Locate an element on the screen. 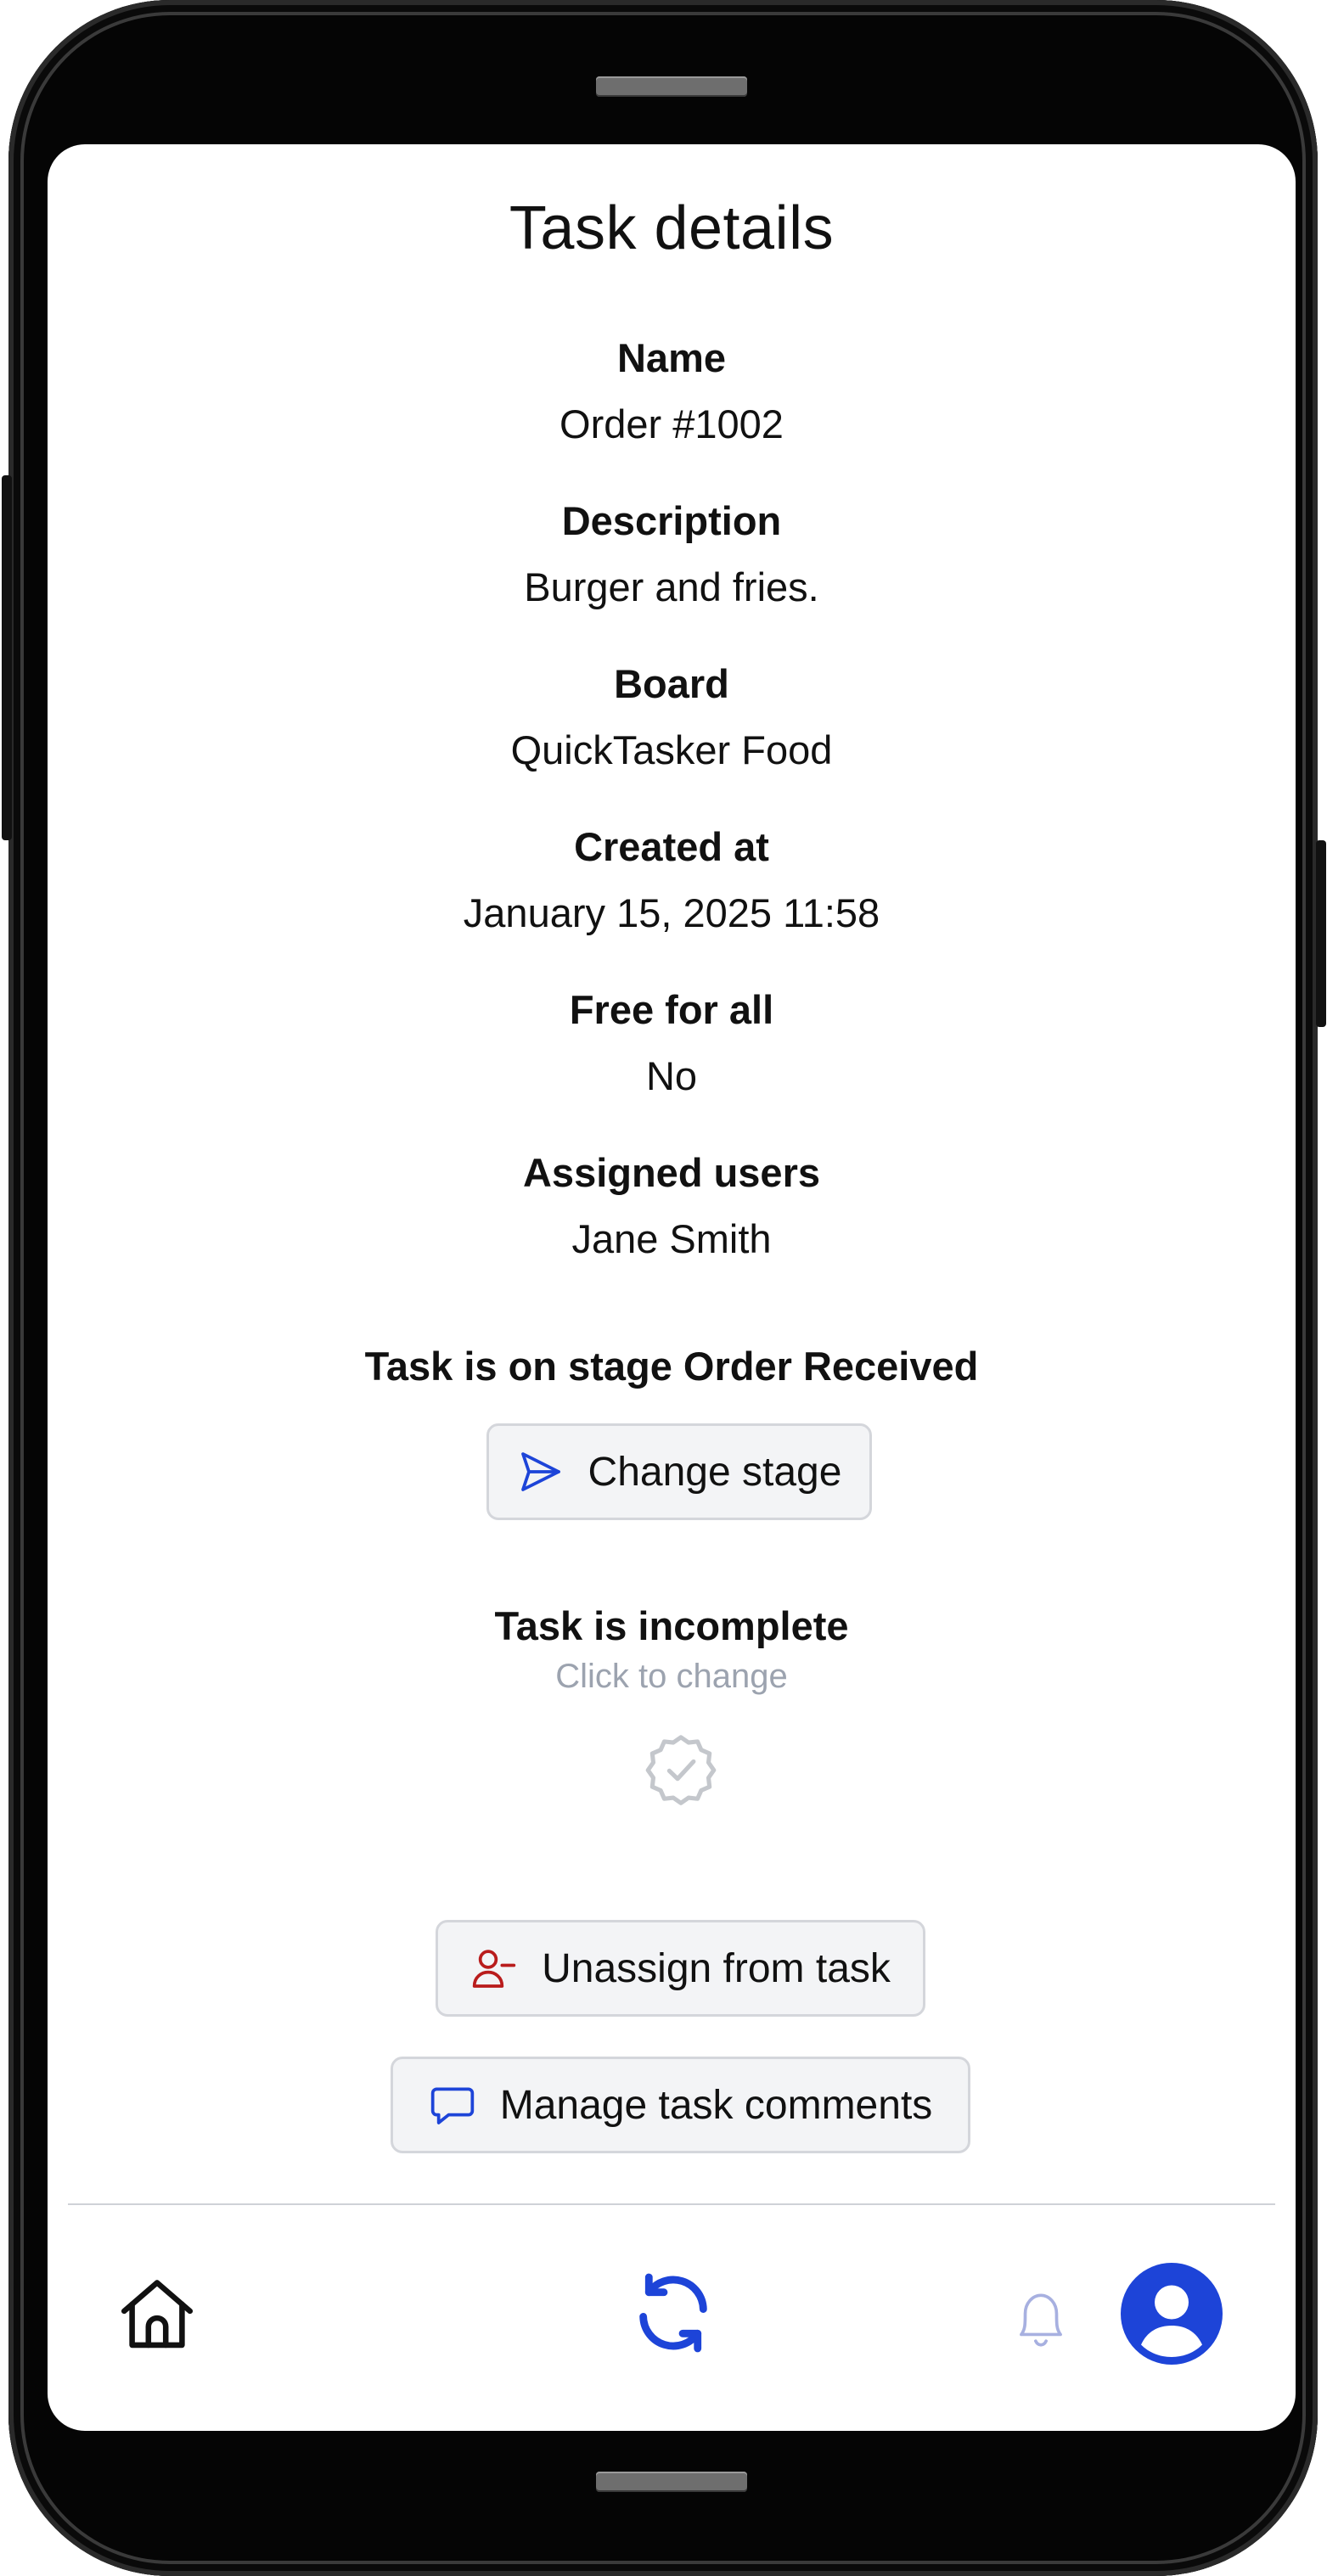 The width and height of the screenshot is (1327, 2576). check-badge-icon is located at coordinates (681, 1769).